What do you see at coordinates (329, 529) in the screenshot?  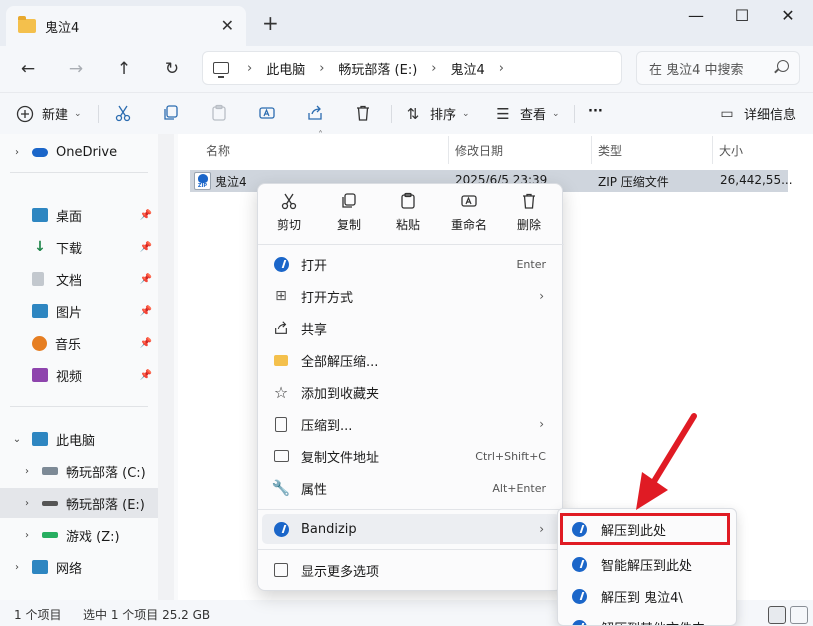 I see `menu-item-label: Bandizip` at bounding box center [329, 529].